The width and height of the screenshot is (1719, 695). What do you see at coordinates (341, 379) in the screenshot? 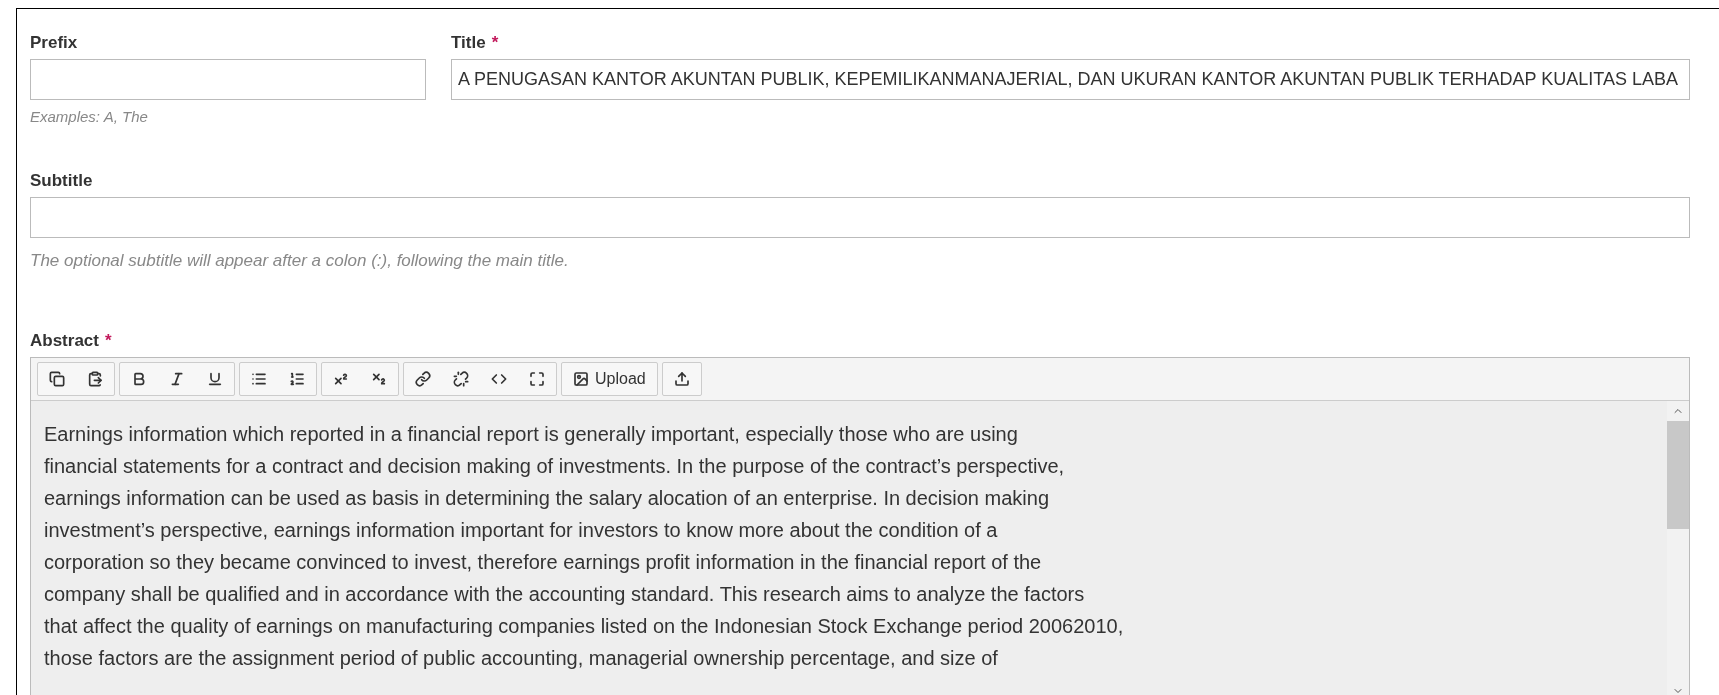
I see `superscript-icon` at bounding box center [341, 379].